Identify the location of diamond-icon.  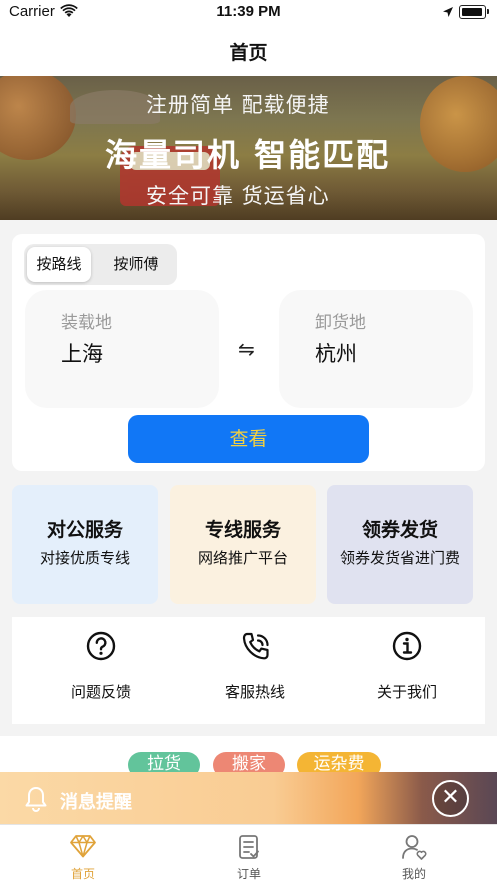
(83, 846).